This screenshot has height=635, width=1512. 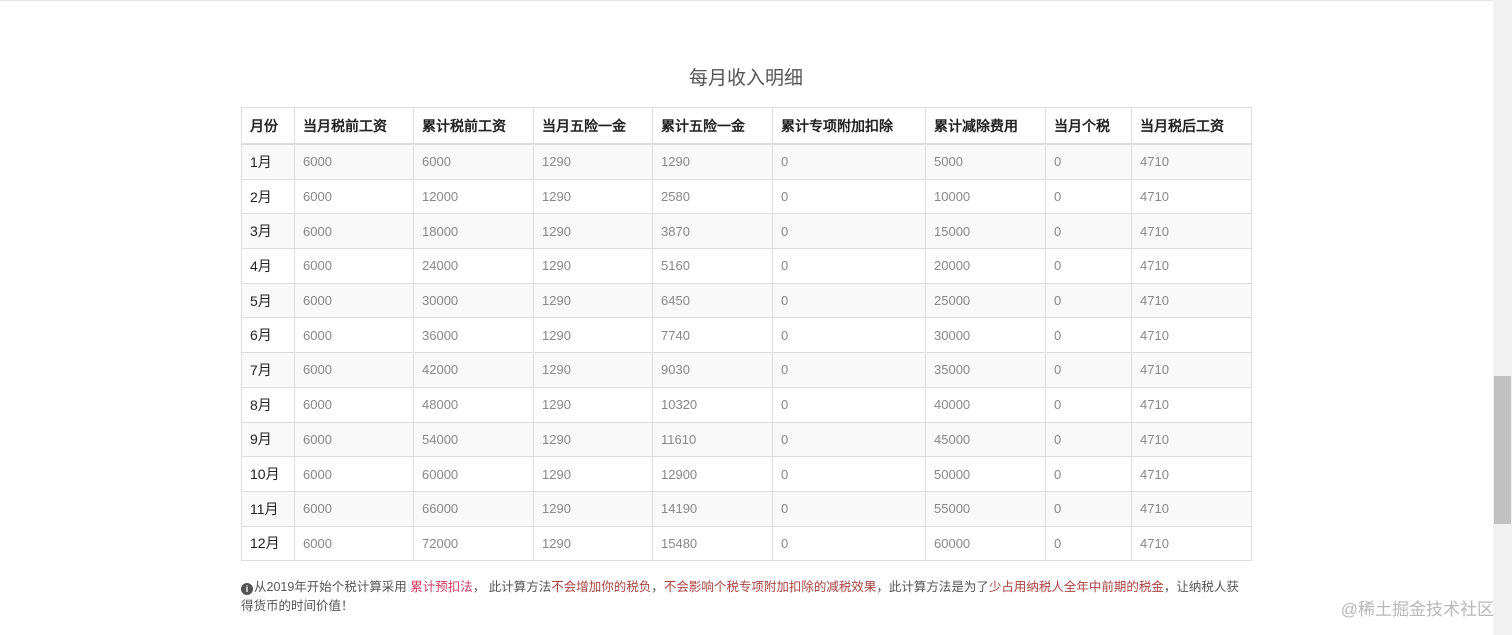 I want to click on note-text-1: 从2019年开始个税计算采用, so click(x=332, y=587).